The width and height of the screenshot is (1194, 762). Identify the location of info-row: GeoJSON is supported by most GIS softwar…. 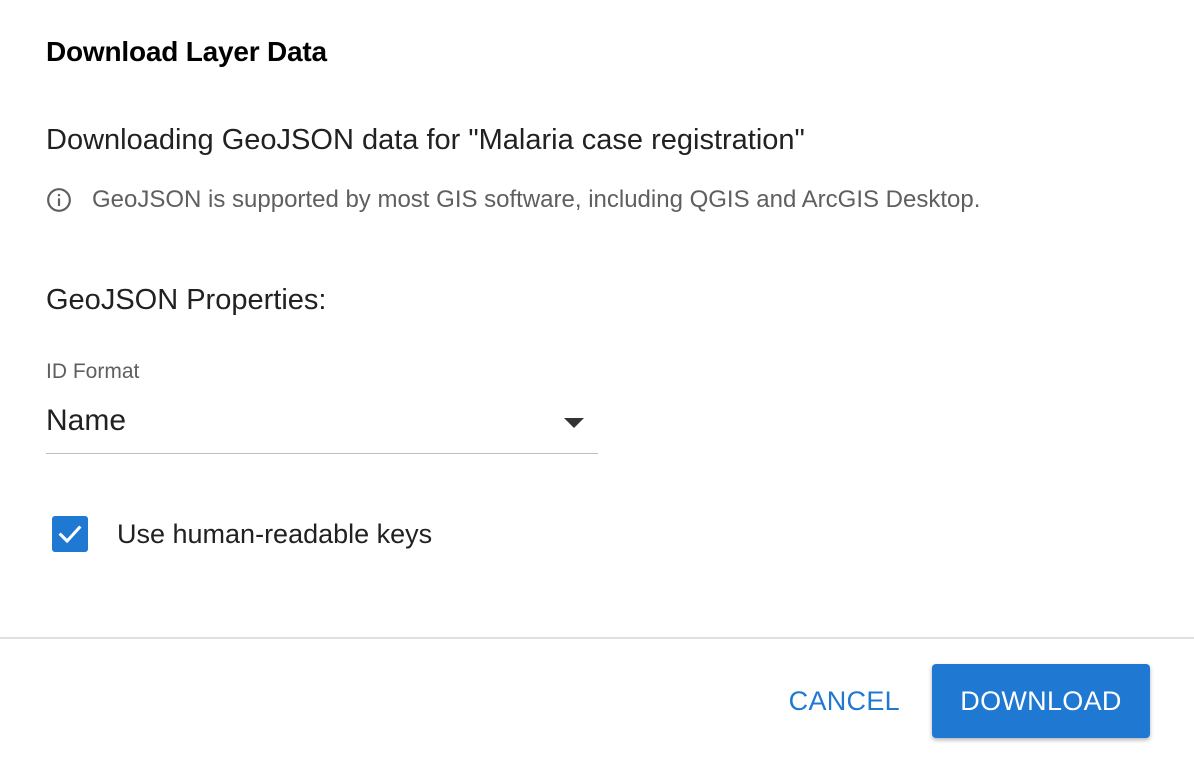
(513, 200).